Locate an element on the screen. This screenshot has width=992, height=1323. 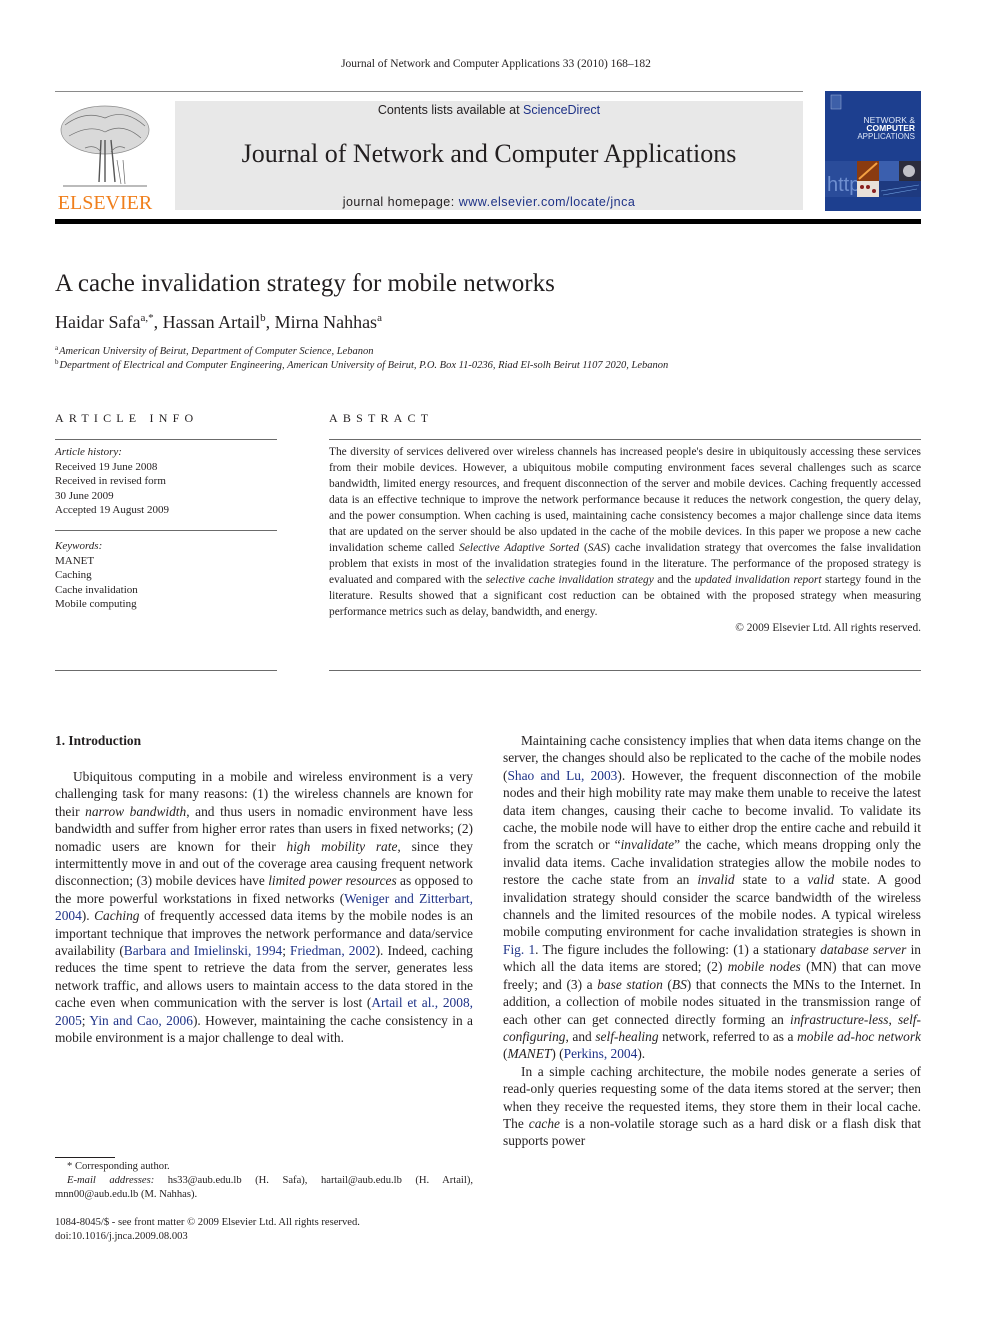
elsevier-logo: ELSEVIER is located at coordinates (105, 157).